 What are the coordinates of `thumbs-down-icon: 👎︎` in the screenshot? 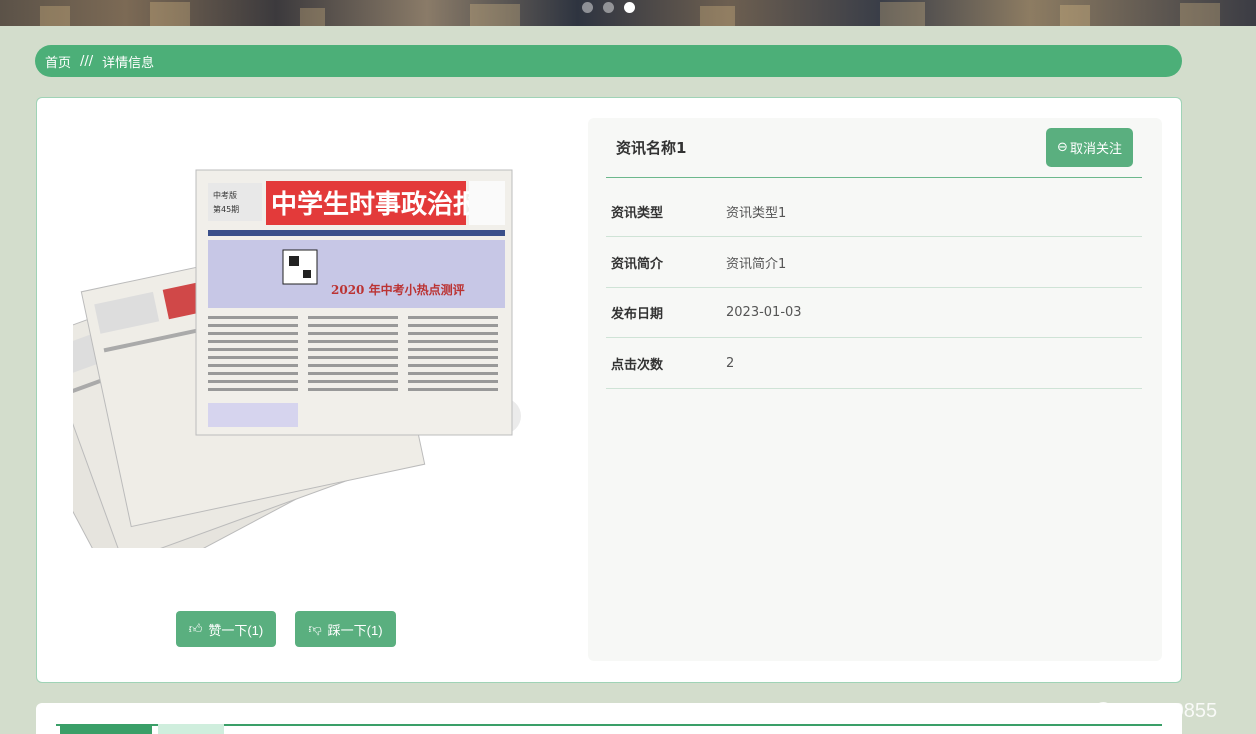 It's located at (315, 628).